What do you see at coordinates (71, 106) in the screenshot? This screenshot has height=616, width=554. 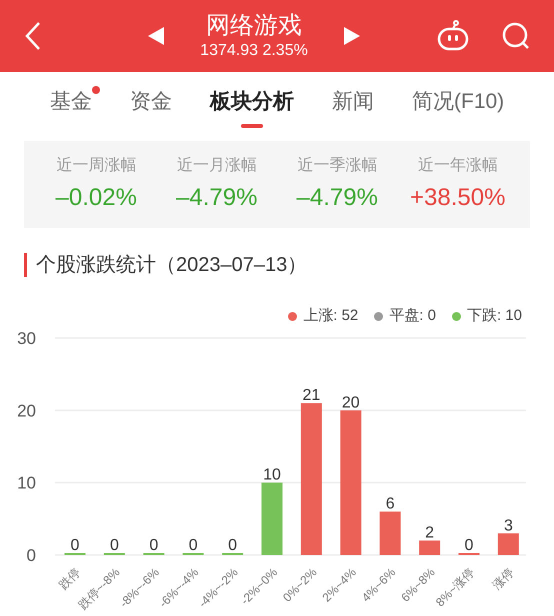 I see `tab: 基金` at bounding box center [71, 106].